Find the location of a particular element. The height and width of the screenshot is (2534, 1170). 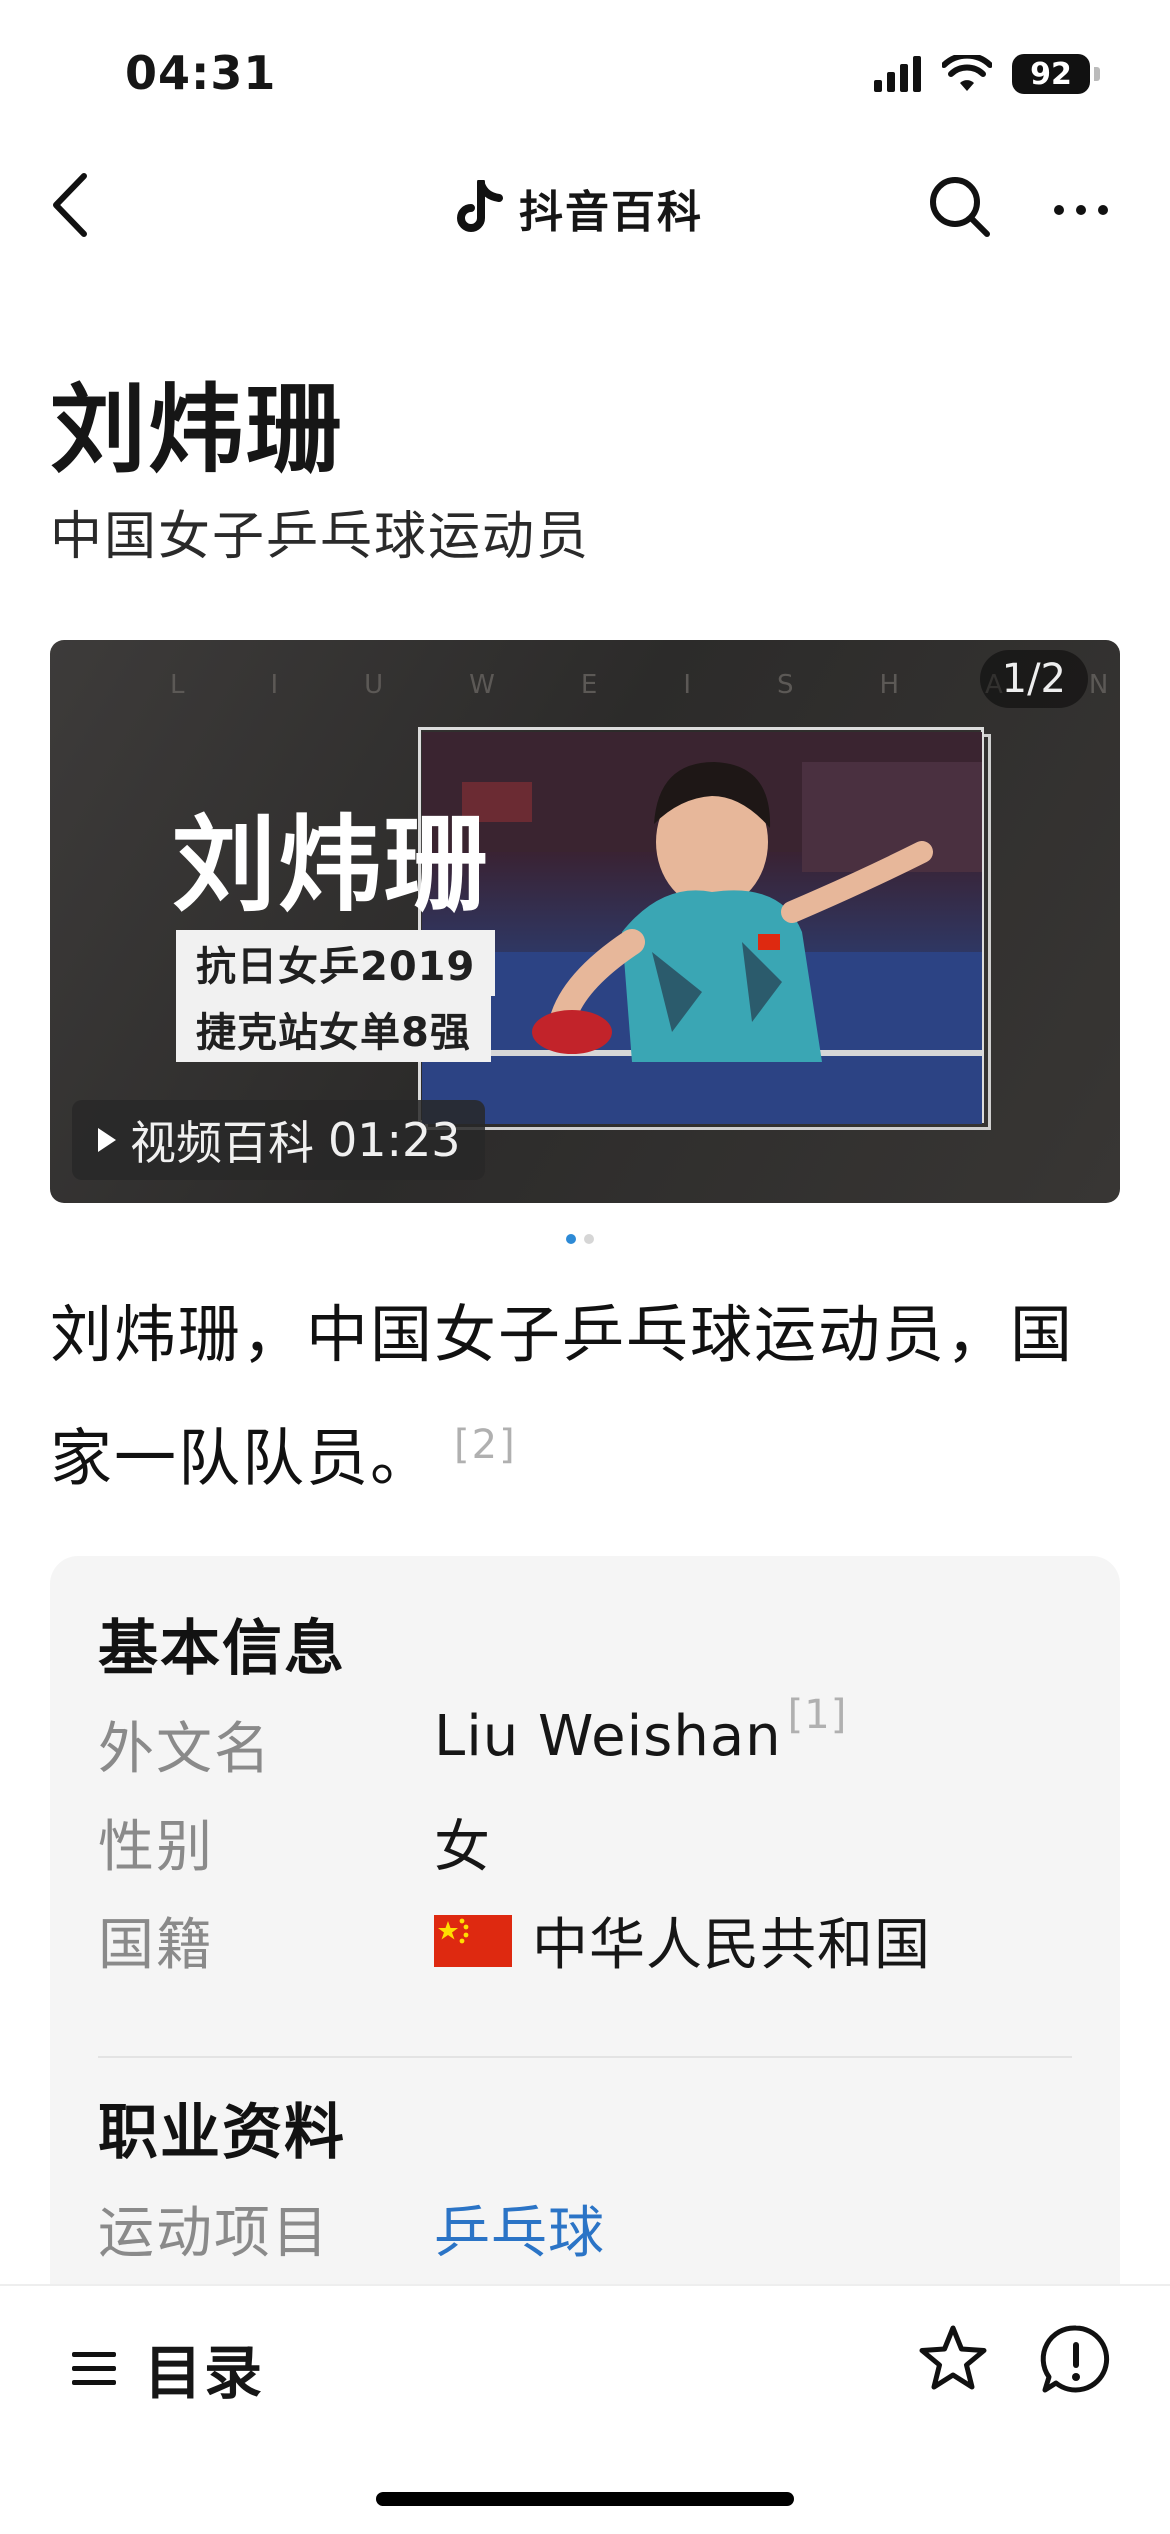

play-icon is located at coordinates (107, 1140).